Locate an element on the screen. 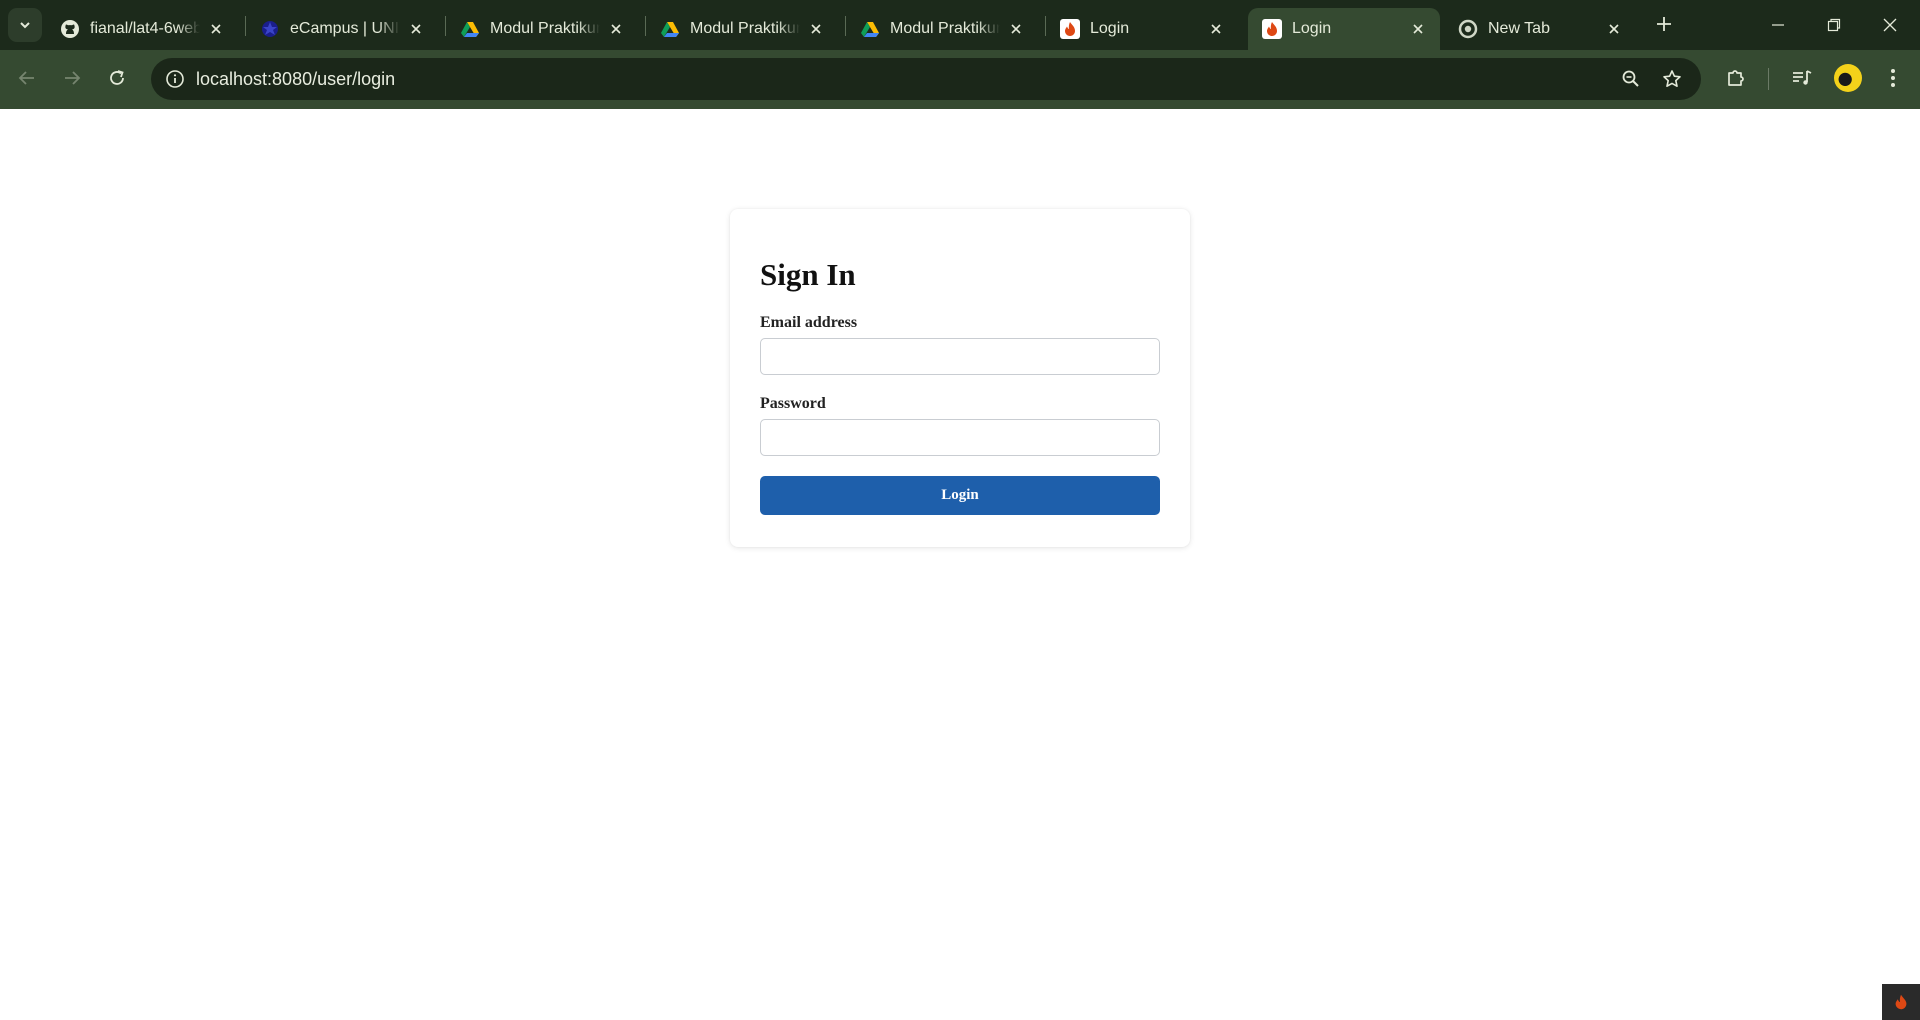 Image resolution: width=1920 pixels, height=1020 pixels. chevron-down-icon is located at coordinates (25, 25).